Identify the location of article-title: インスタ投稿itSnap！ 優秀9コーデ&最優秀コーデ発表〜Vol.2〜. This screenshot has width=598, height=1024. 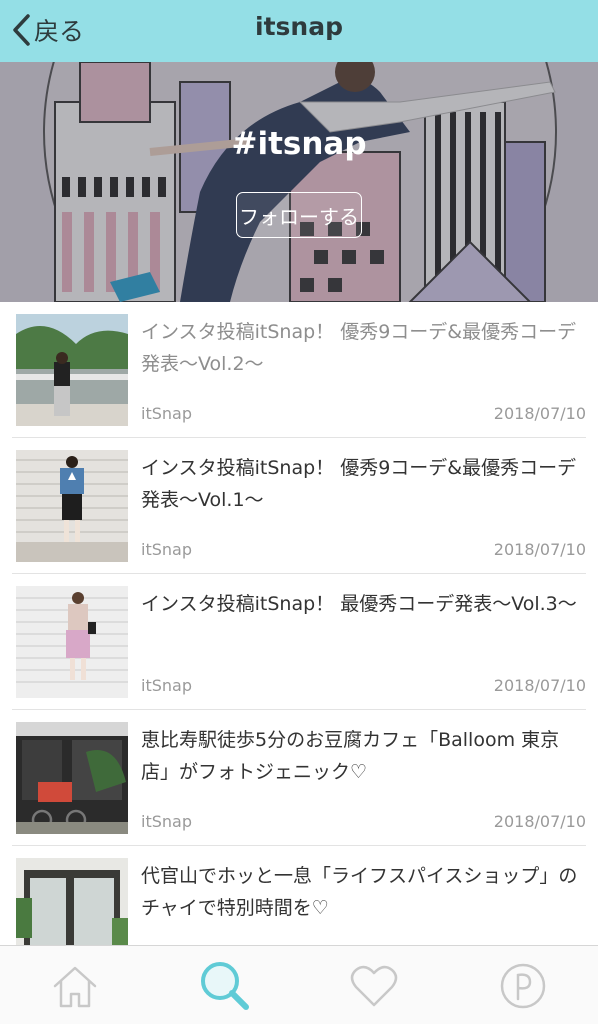
(359, 348).